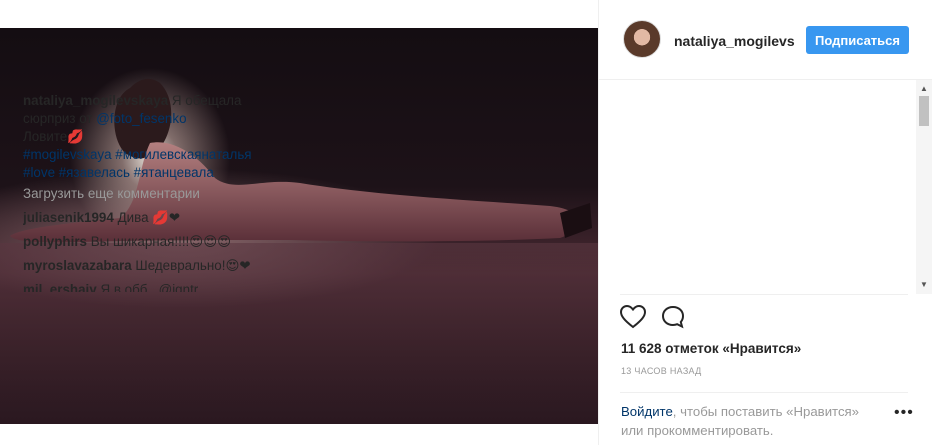 Image resolution: width=932 pixels, height=445 pixels. I want to click on comment-bubble-icon, so click(673, 319).